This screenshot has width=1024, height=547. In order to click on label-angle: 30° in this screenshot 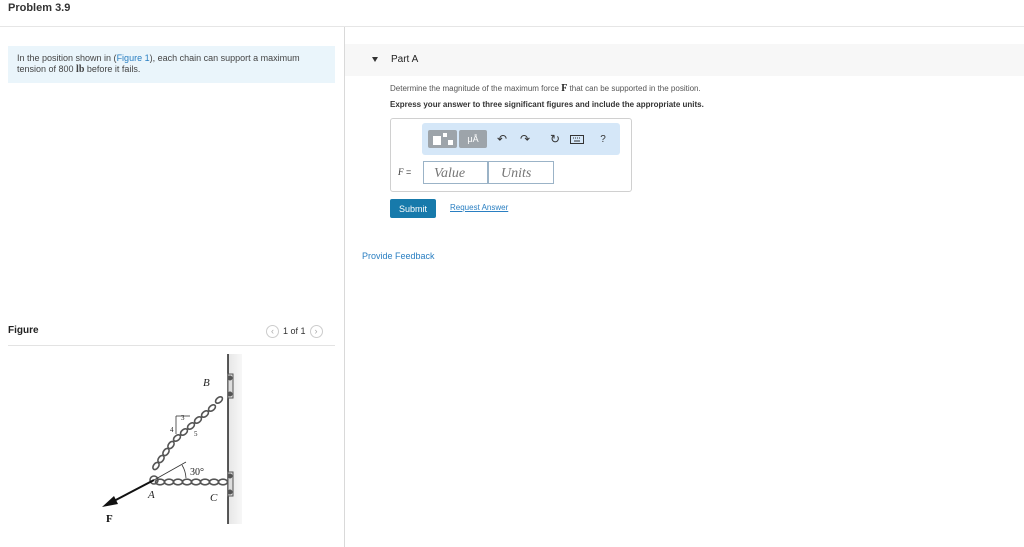, I will do `click(197, 472)`.